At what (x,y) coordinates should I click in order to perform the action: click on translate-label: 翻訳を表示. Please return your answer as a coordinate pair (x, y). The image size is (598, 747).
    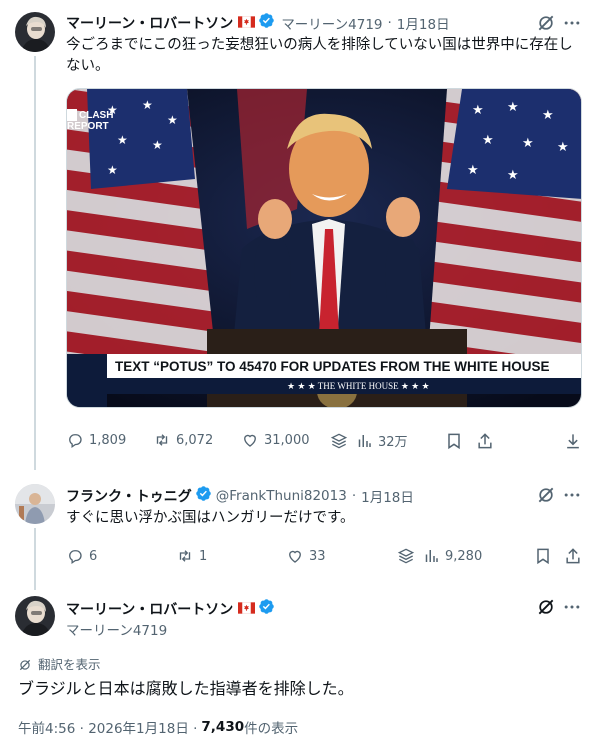
    Looking at the image, I should click on (69, 664).